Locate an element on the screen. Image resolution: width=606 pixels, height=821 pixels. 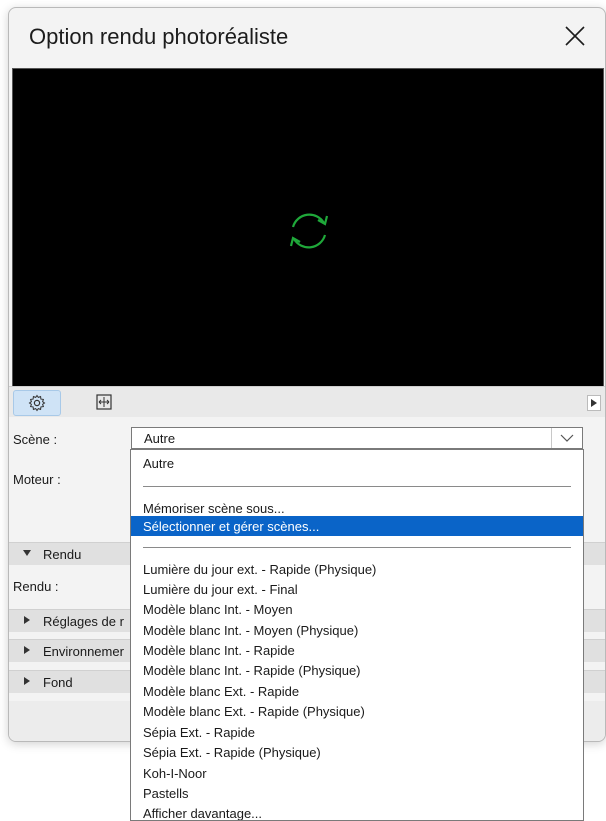
dropdown-item-scene-preset: Sépia Ext. - Rapide is located at coordinates (357, 732).